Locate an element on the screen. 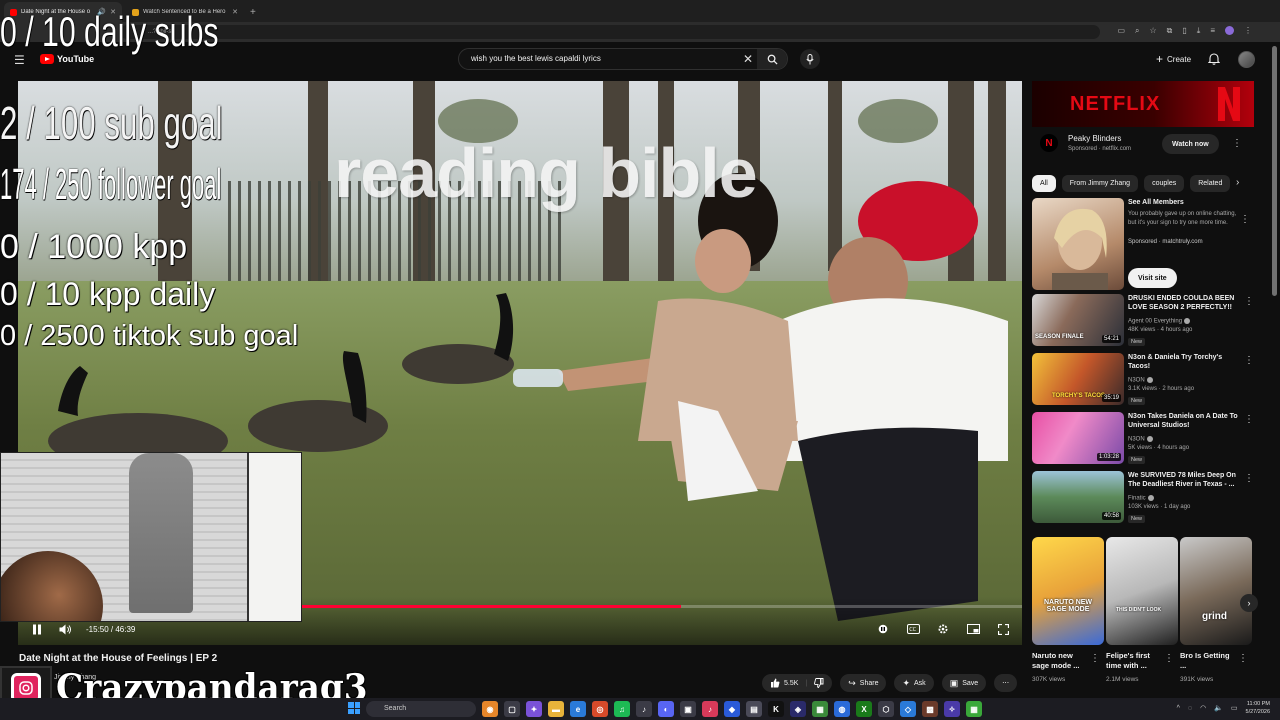 The image size is (1280, 720). miniplayer-icon is located at coordinates (973, 629).